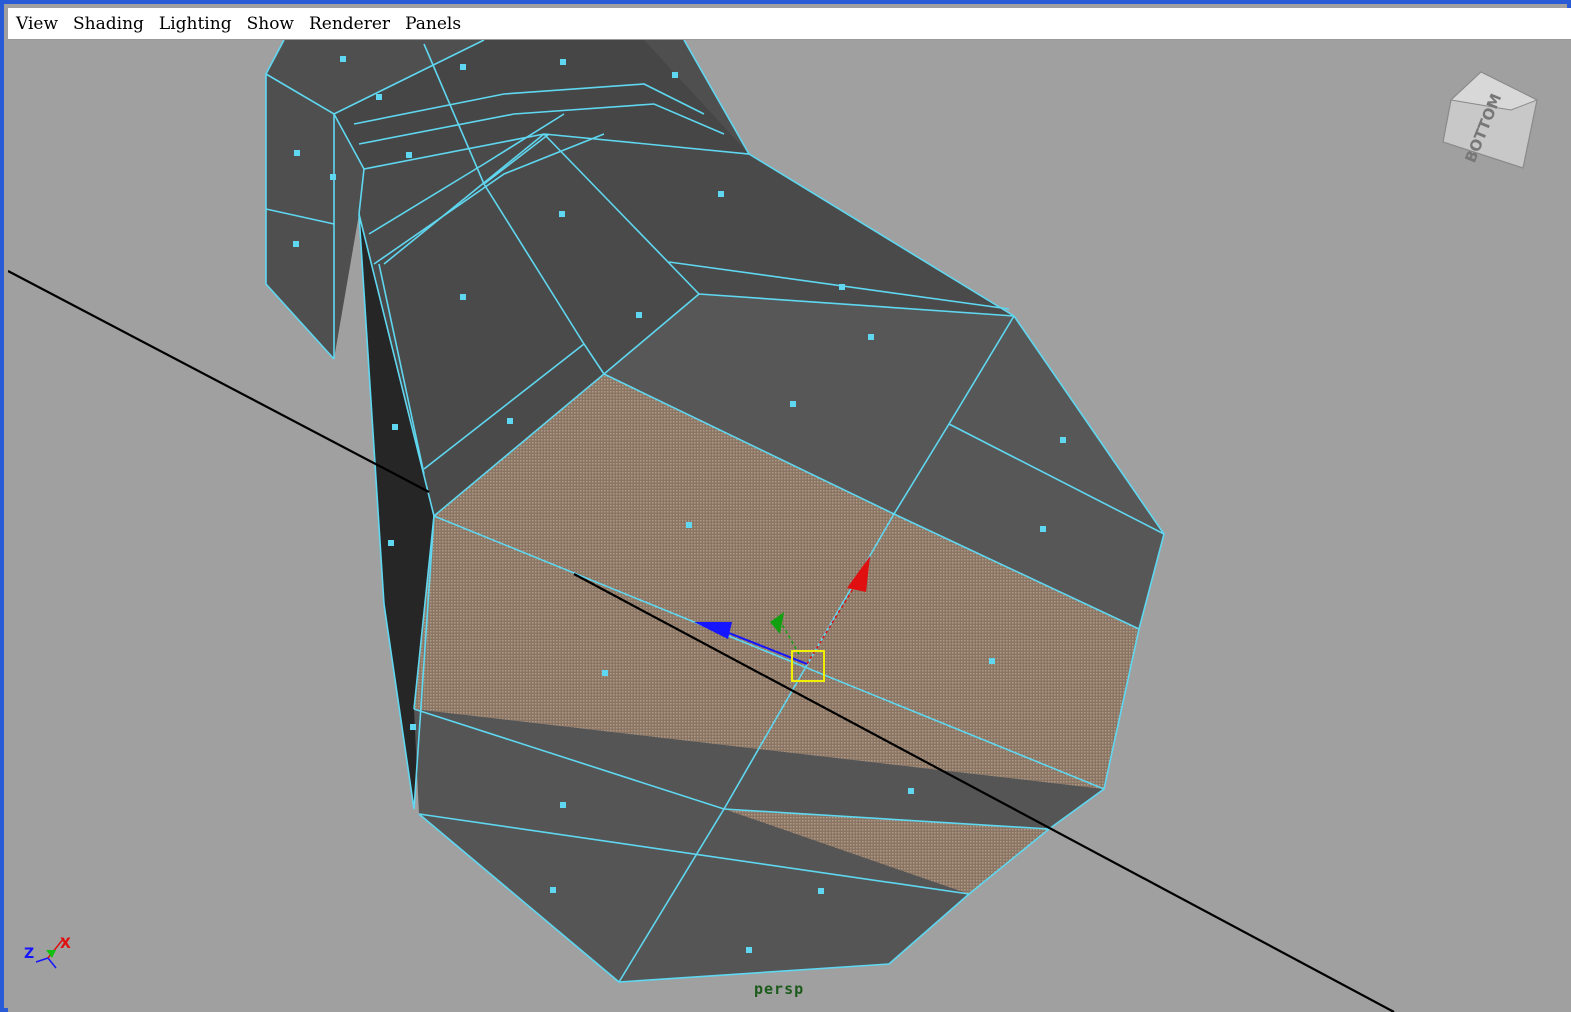 This screenshot has width=1571, height=1012. What do you see at coordinates (195, 24) in the screenshot?
I see `menu-lighting: Lighting` at bounding box center [195, 24].